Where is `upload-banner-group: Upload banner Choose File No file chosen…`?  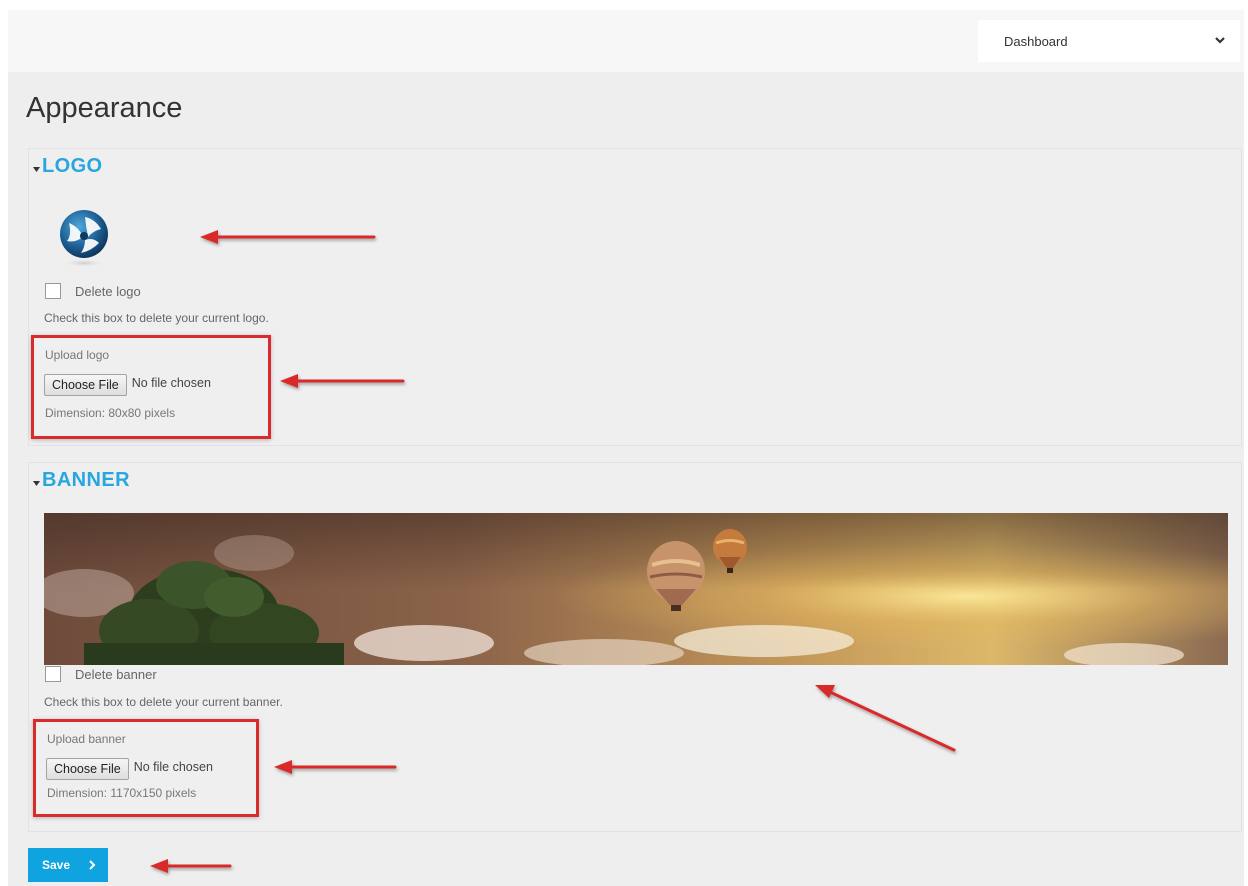
upload-banner-group: Upload banner Choose File No file chosen… is located at coordinates (146, 768).